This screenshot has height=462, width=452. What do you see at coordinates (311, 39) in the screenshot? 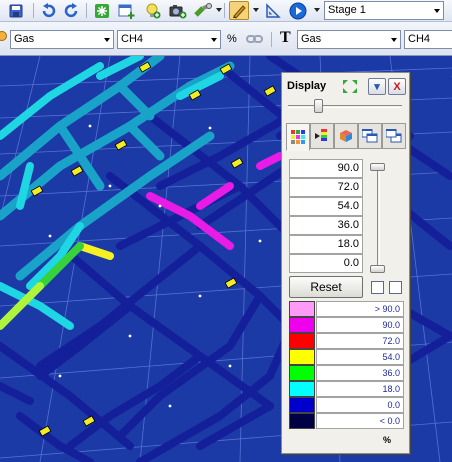
I see `text-by-type-value: Gas` at bounding box center [311, 39].